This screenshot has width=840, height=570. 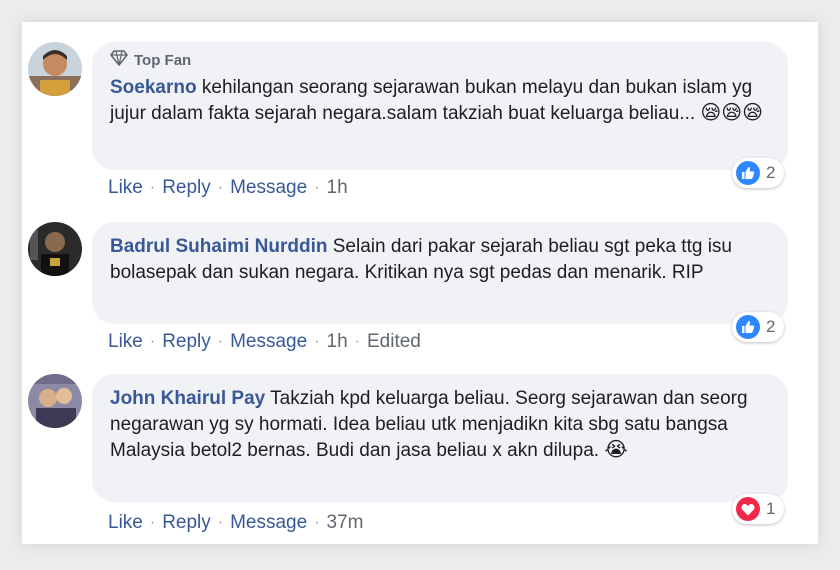 What do you see at coordinates (771, 508) in the screenshot?
I see `reaction-number: 1` at bounding box center [771, 508].